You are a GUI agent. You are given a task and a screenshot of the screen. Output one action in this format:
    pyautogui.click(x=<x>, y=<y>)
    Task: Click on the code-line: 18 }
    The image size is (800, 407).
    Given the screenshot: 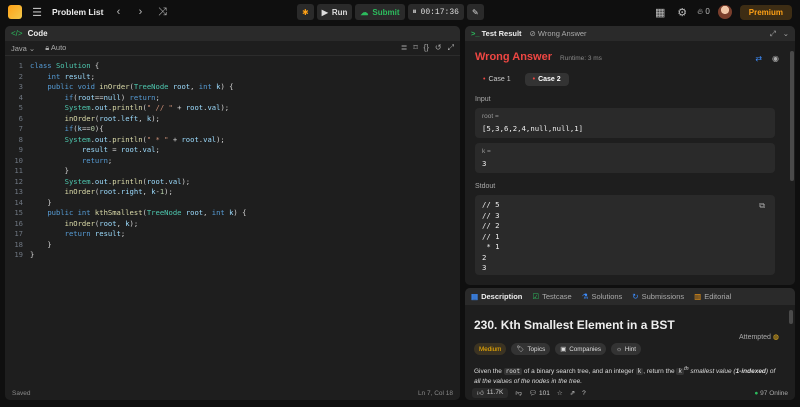 What is the action you would take?
    pyautogui.click(x=232, y=245)
    